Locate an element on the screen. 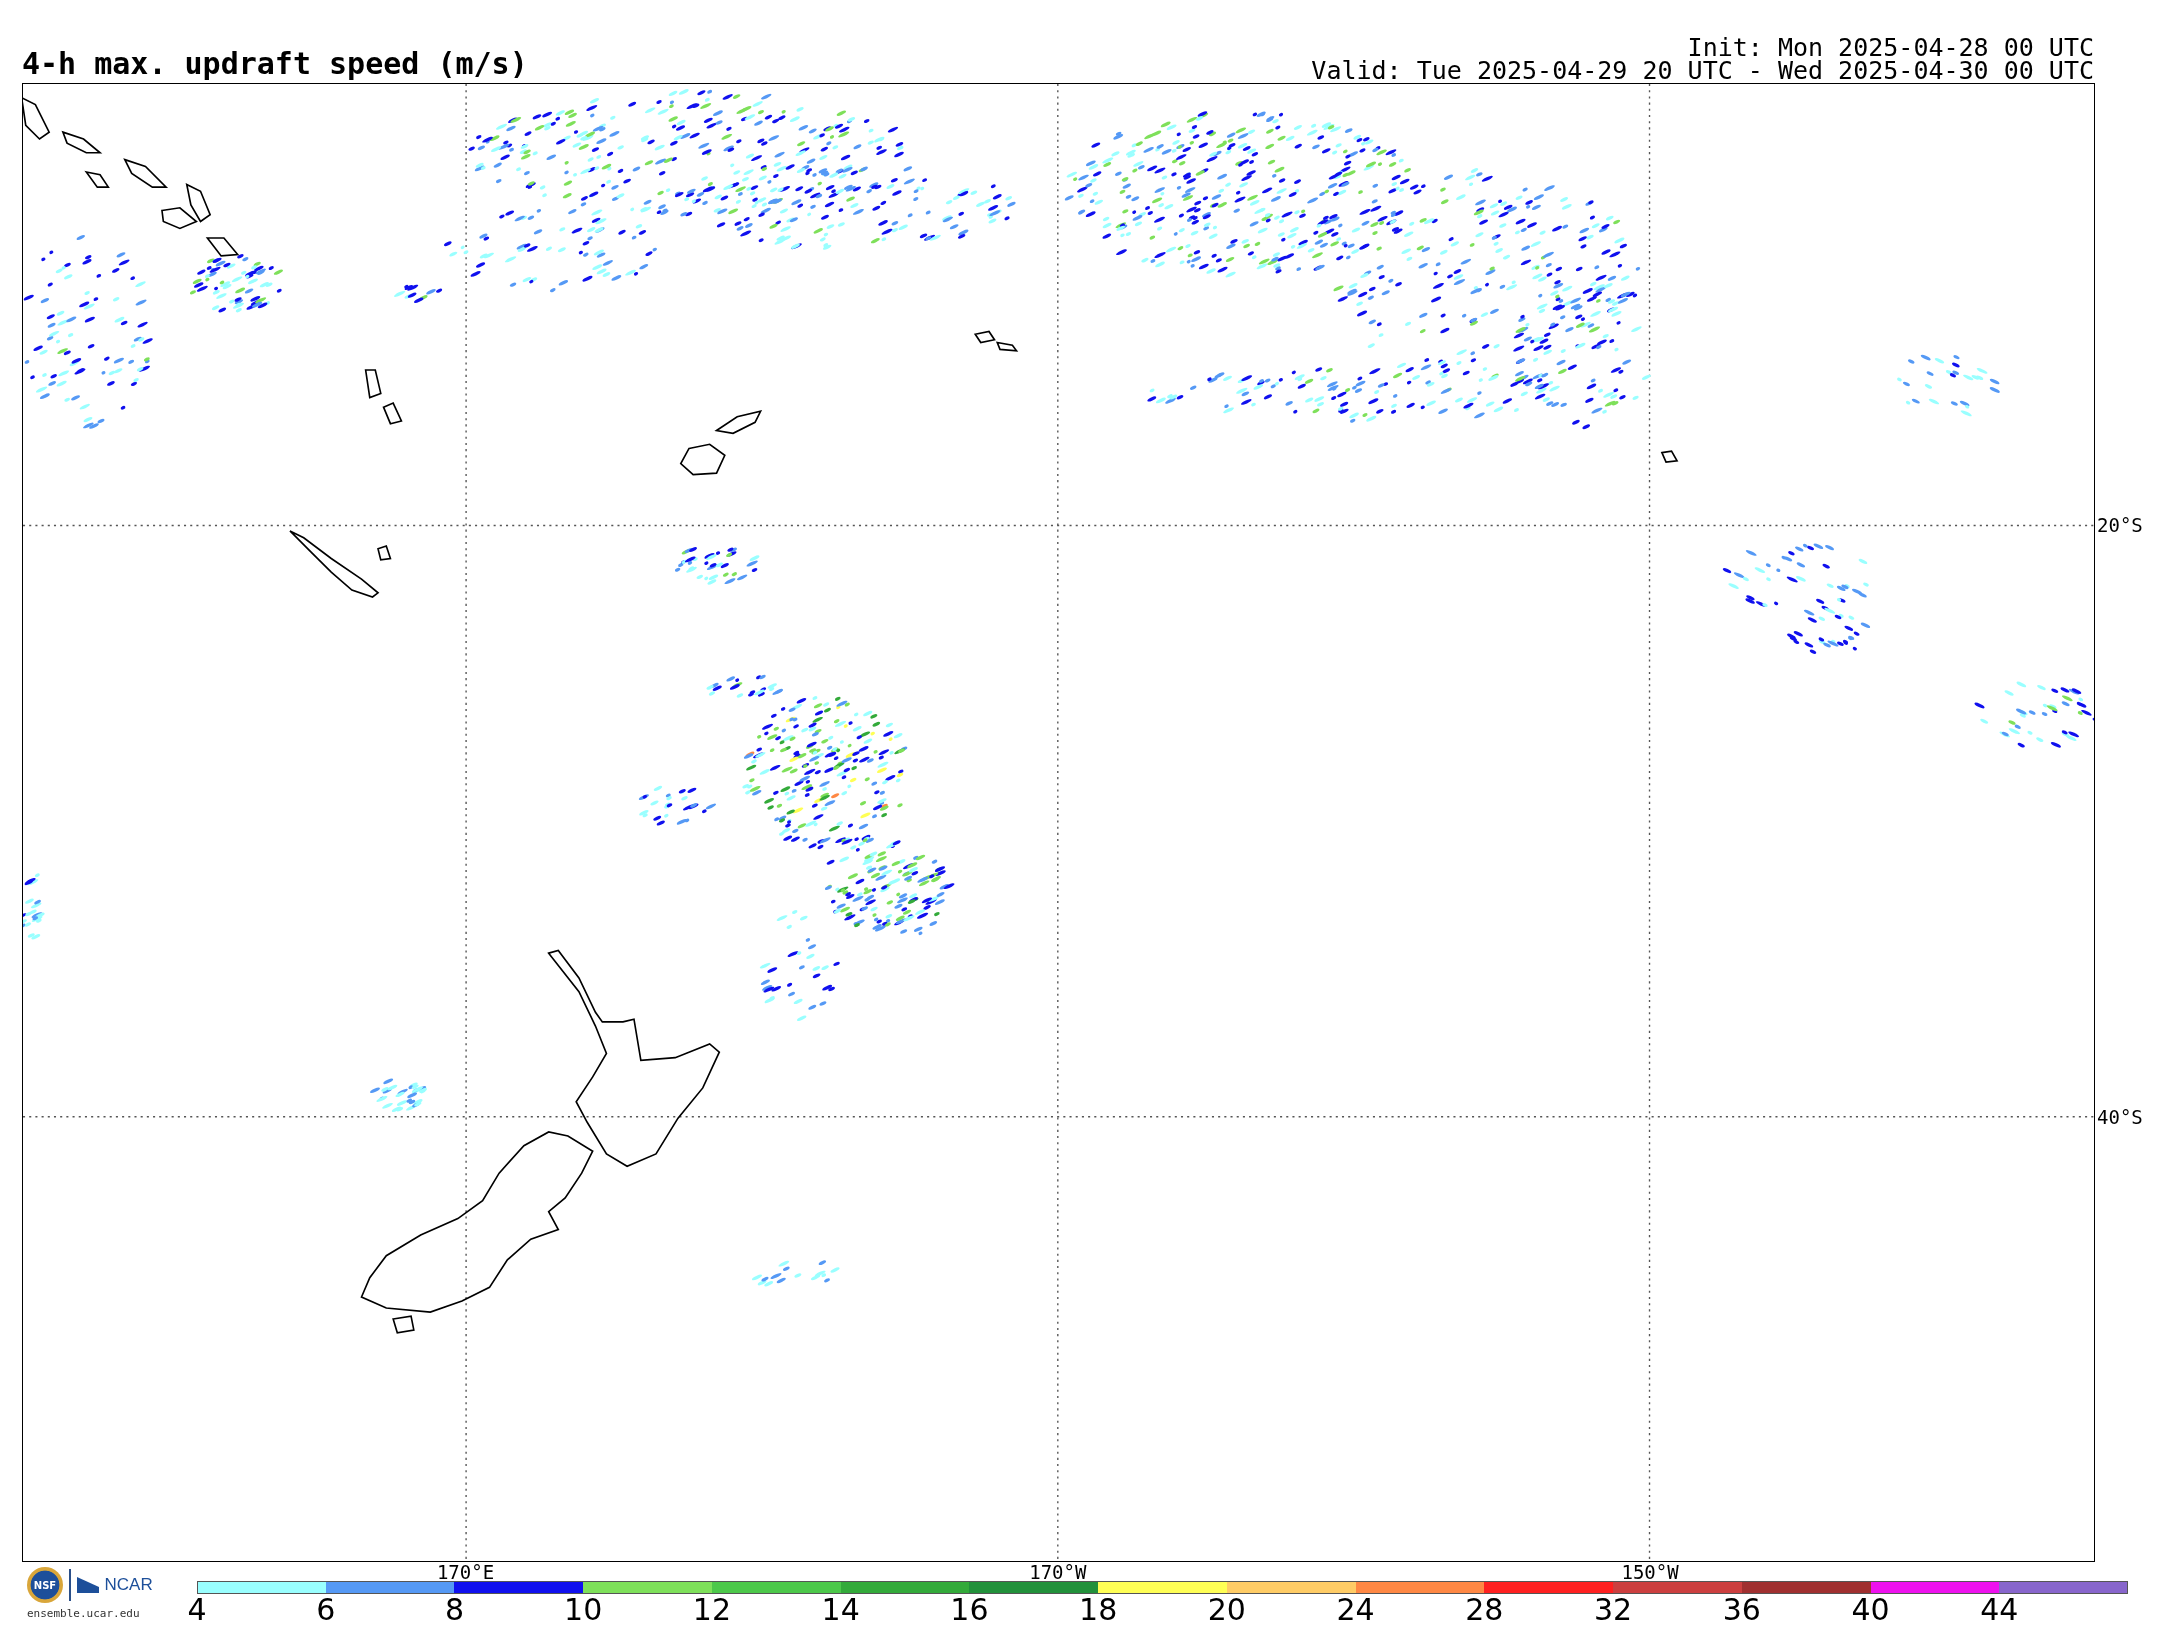 This screenshot has width=2160, height=1626. colorbar-tick-label: 12 is located at coordinates (712, 1610).